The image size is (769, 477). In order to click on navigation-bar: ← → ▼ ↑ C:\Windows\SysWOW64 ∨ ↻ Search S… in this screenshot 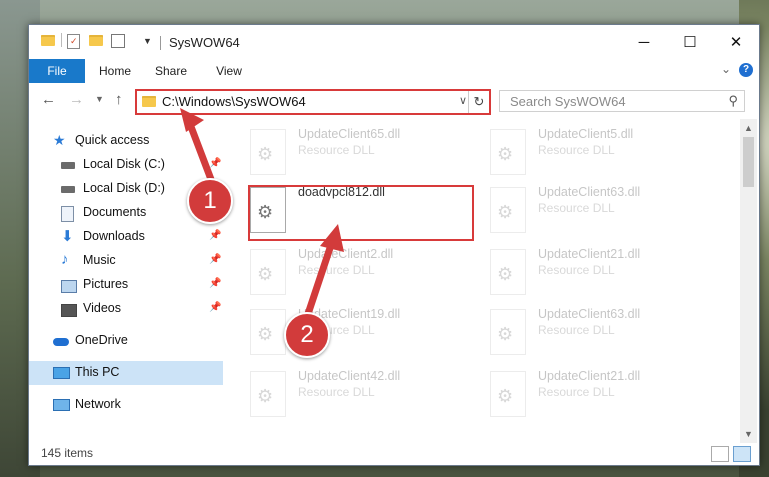, I will do `click(394, 101)`.